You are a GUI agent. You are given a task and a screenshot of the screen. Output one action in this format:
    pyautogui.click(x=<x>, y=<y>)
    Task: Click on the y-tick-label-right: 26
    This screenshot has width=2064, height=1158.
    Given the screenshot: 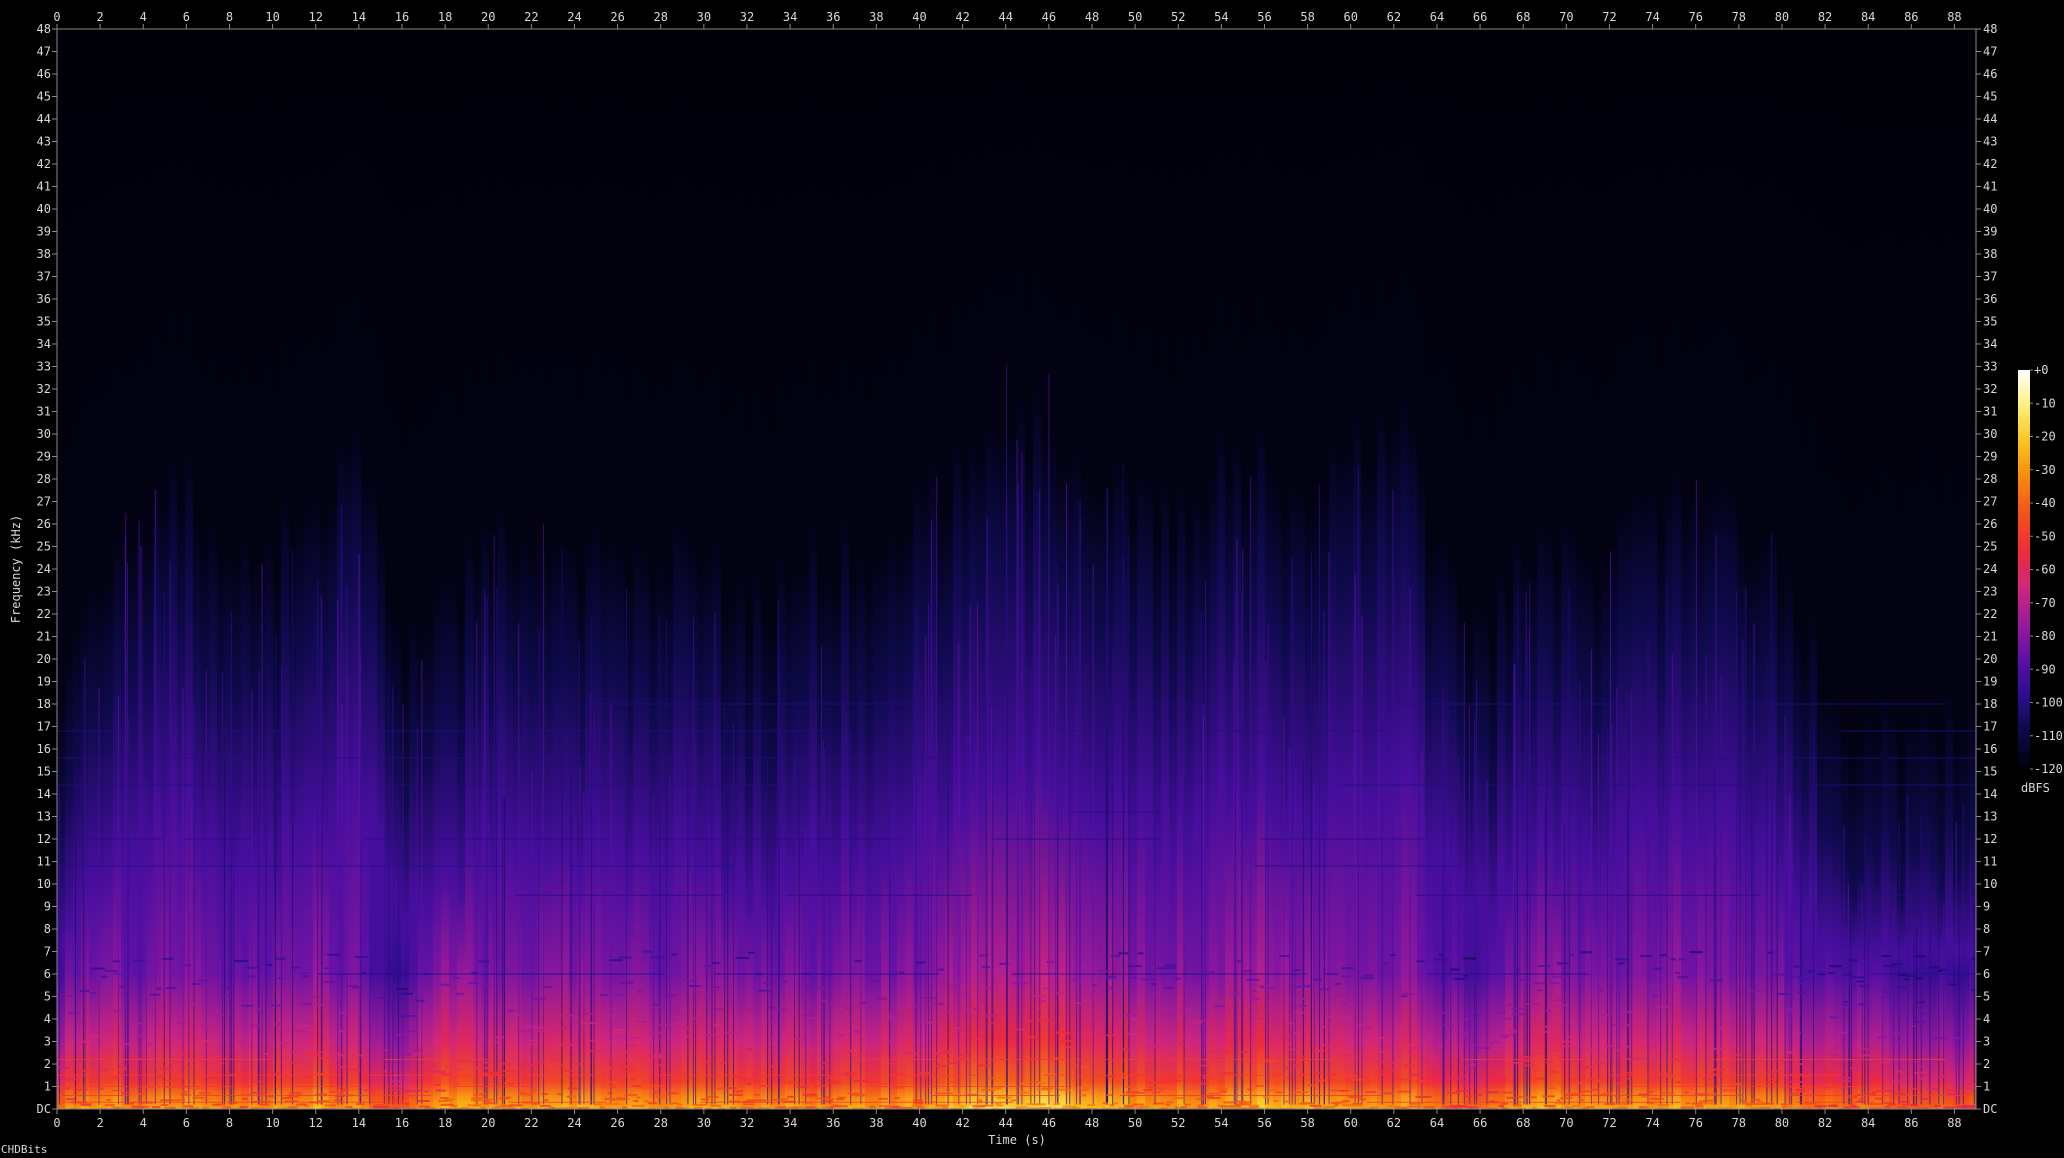 What is the action you would take?
    pyautogui.click(x=1990, y=524)
    